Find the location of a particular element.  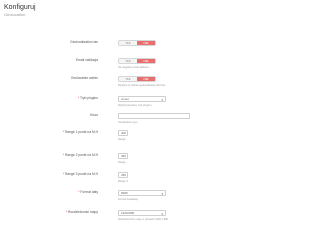

range2-input: 350 is located at coordinates (123, 156).